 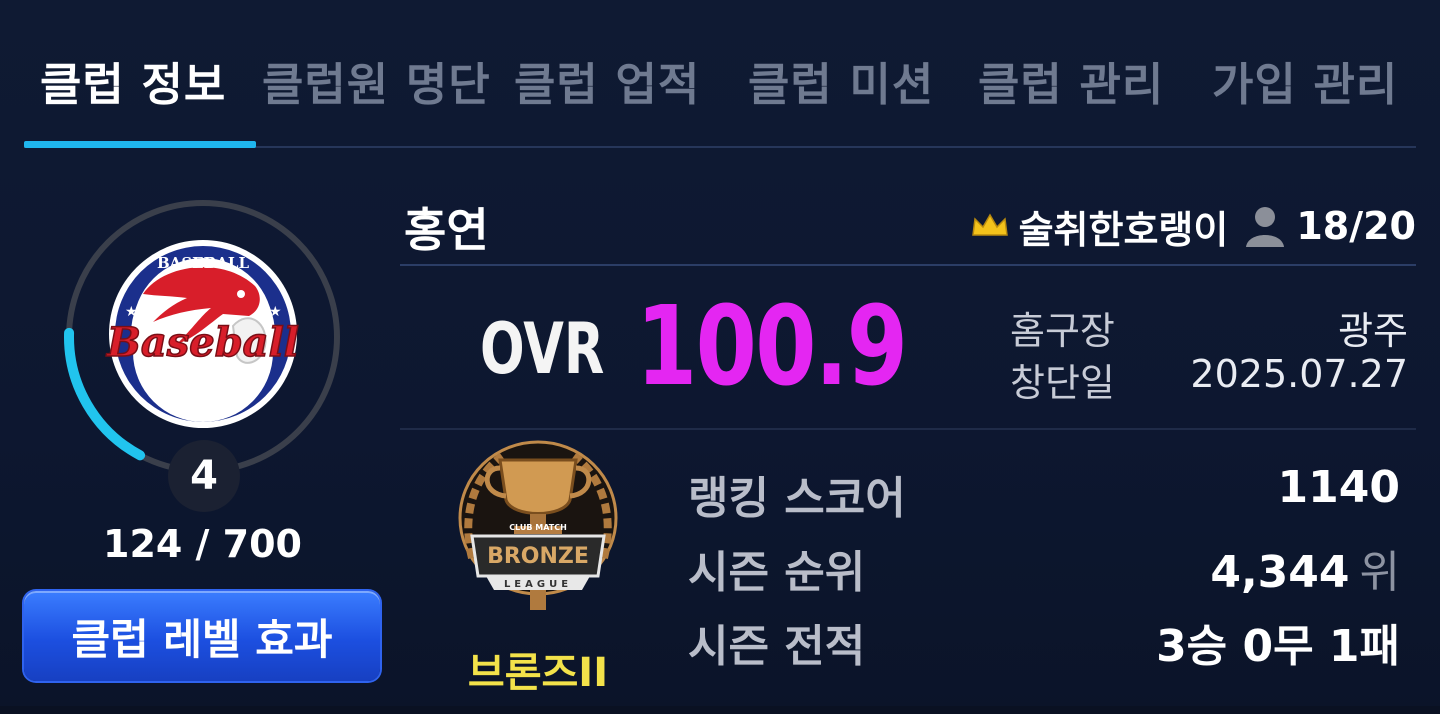 What do you see at coordinates (204, 476) in the screenshot?
I see `club-level-badge: 4` at bounding box center [204, 476].